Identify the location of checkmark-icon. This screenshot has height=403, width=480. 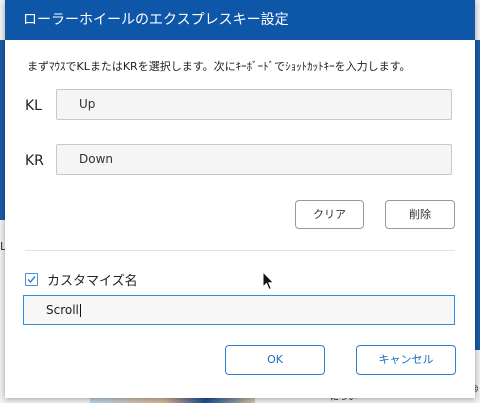
(31, 280).